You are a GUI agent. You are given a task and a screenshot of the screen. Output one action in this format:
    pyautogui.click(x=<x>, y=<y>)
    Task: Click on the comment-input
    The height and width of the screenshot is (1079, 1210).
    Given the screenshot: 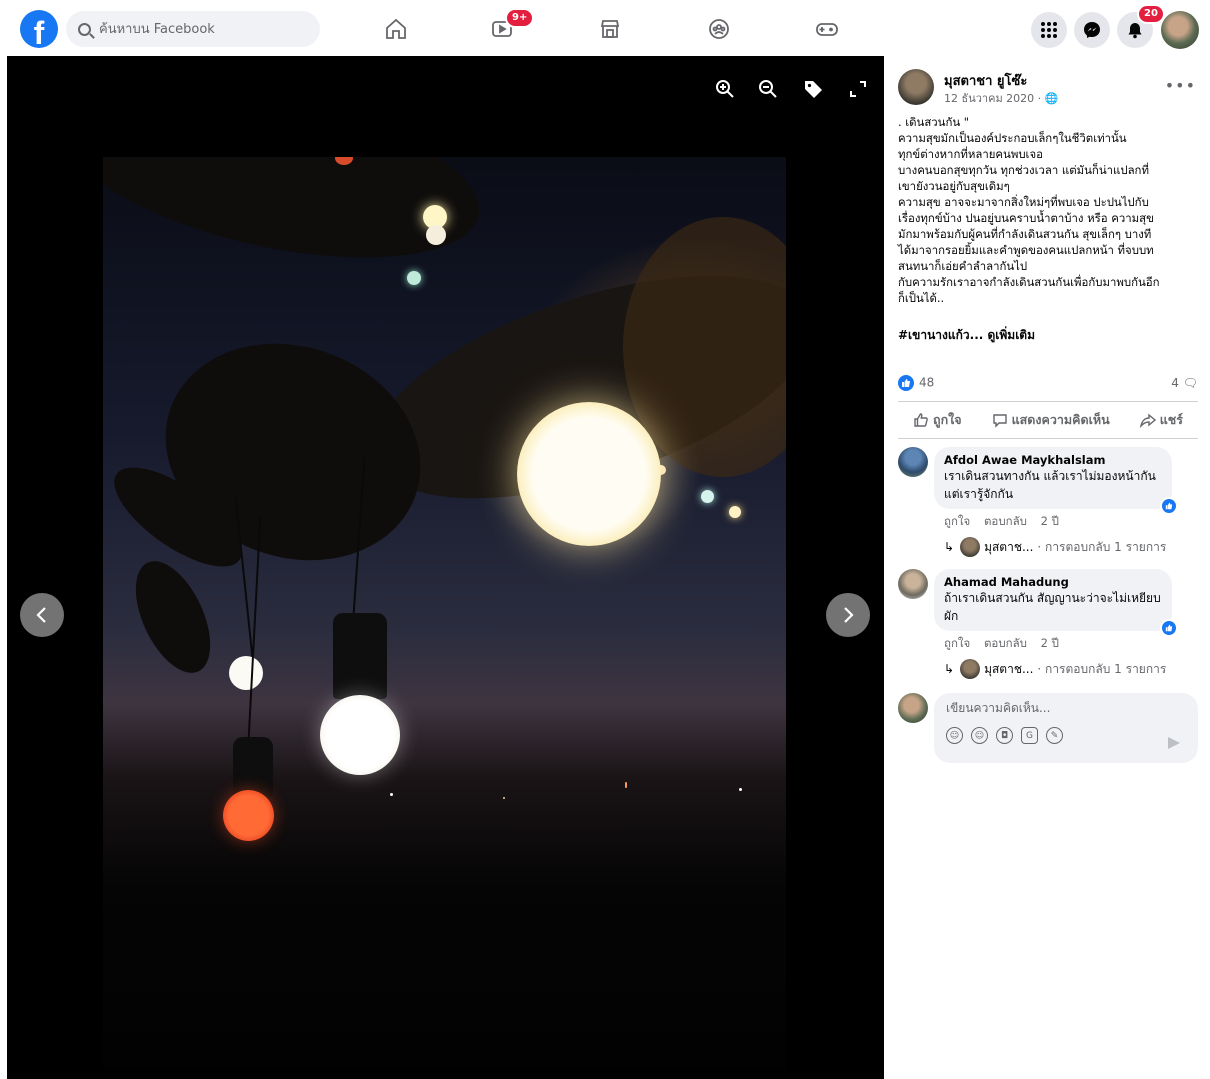 What is the action you would take?
    pyautogui.click(x=1046, y=708)
    